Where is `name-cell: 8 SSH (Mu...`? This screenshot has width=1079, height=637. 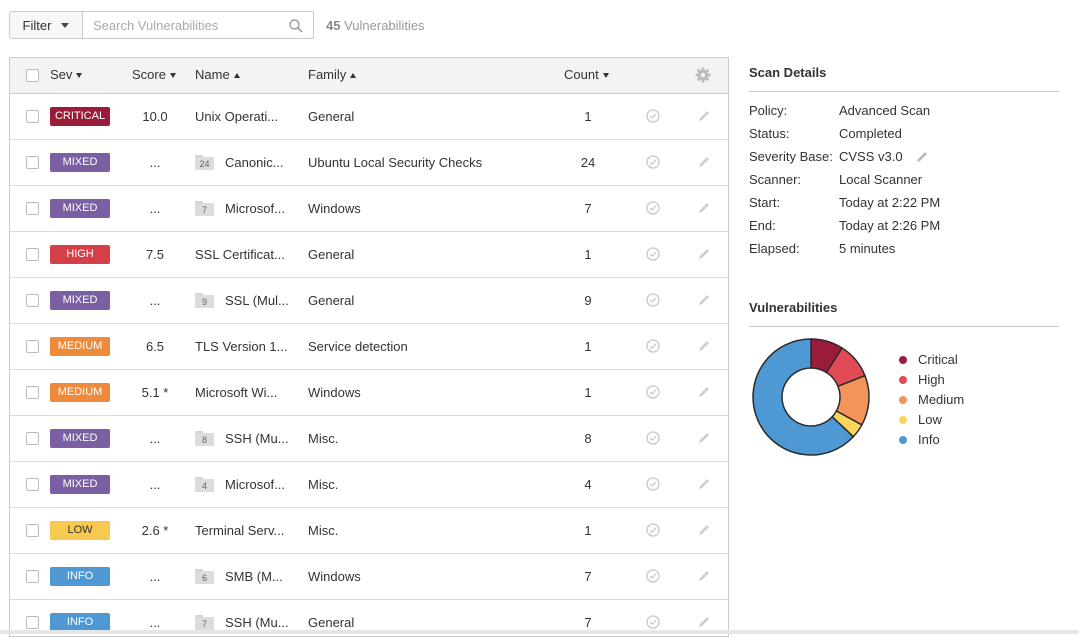 name-cell: 8 SSH (Mu... is located at coordinates (247, 438).